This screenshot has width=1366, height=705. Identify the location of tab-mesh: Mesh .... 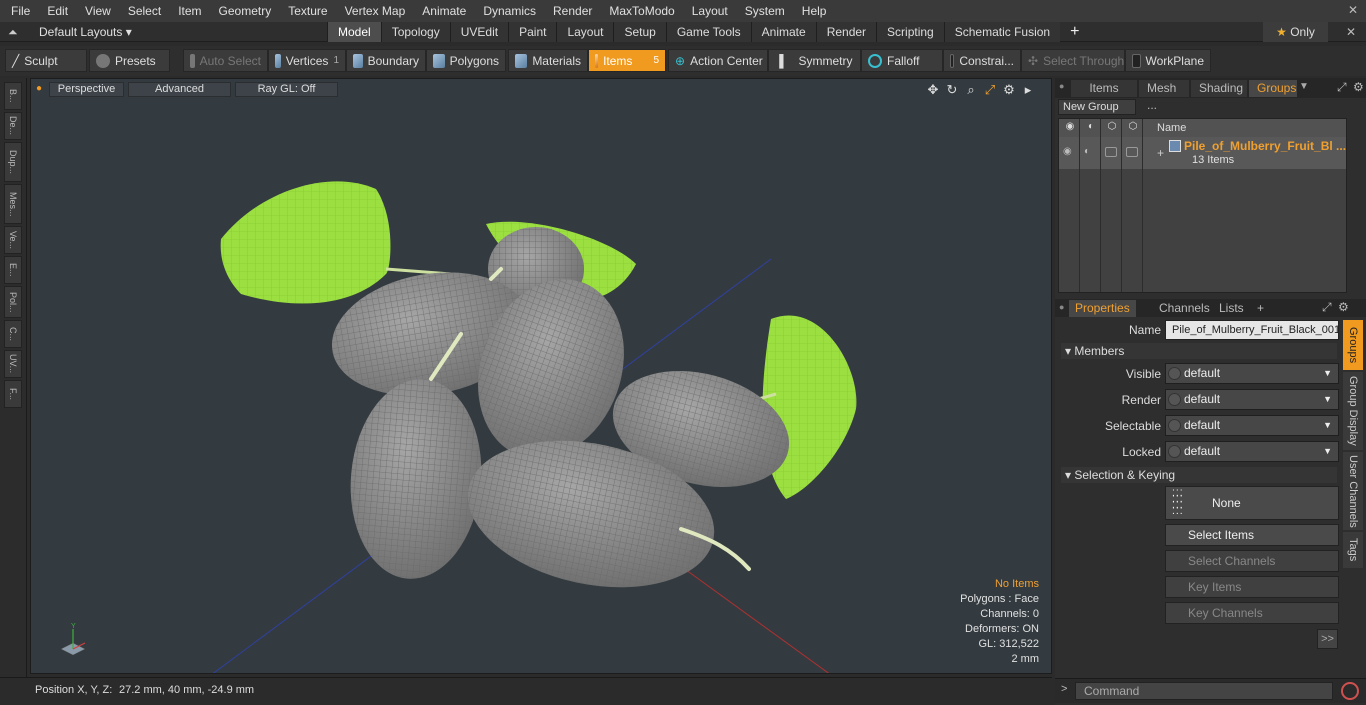
(1164, 96).